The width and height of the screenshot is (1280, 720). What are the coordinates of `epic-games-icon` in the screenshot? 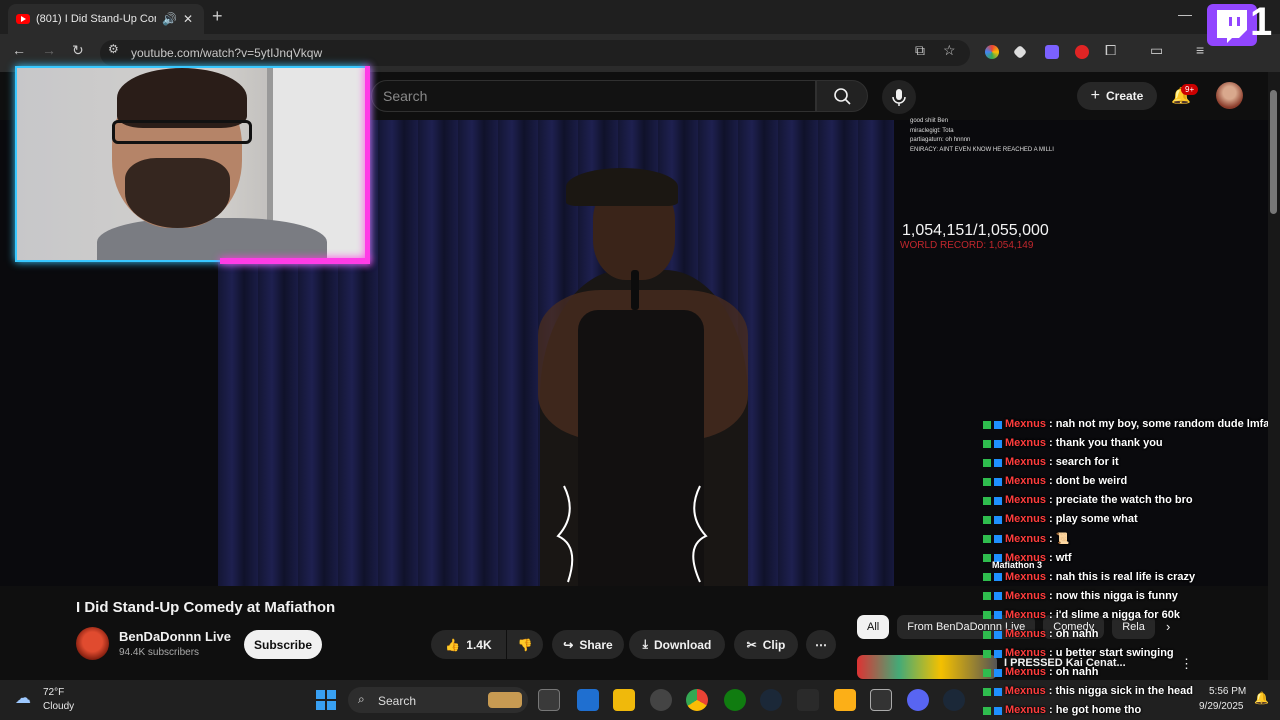 It's located at (808, 700).